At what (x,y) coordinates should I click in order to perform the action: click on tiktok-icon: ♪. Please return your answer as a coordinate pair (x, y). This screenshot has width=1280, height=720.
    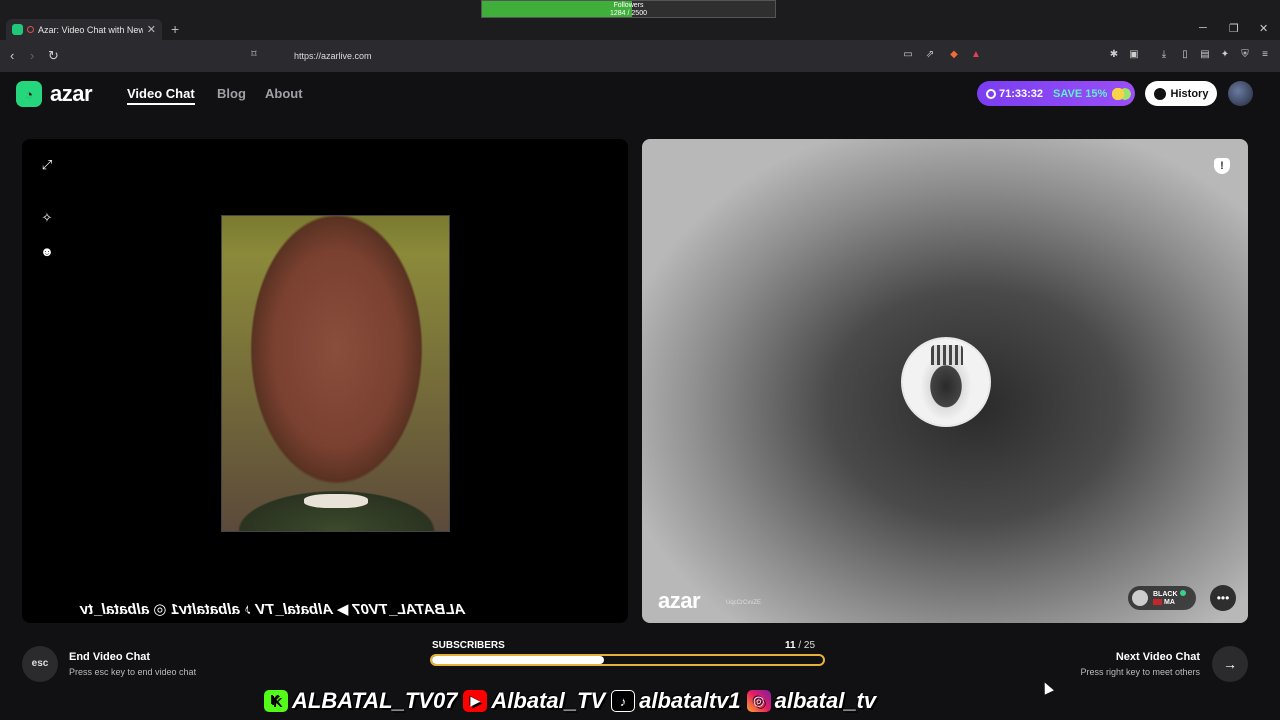
    Looking at the image, I should click on (623, 701).